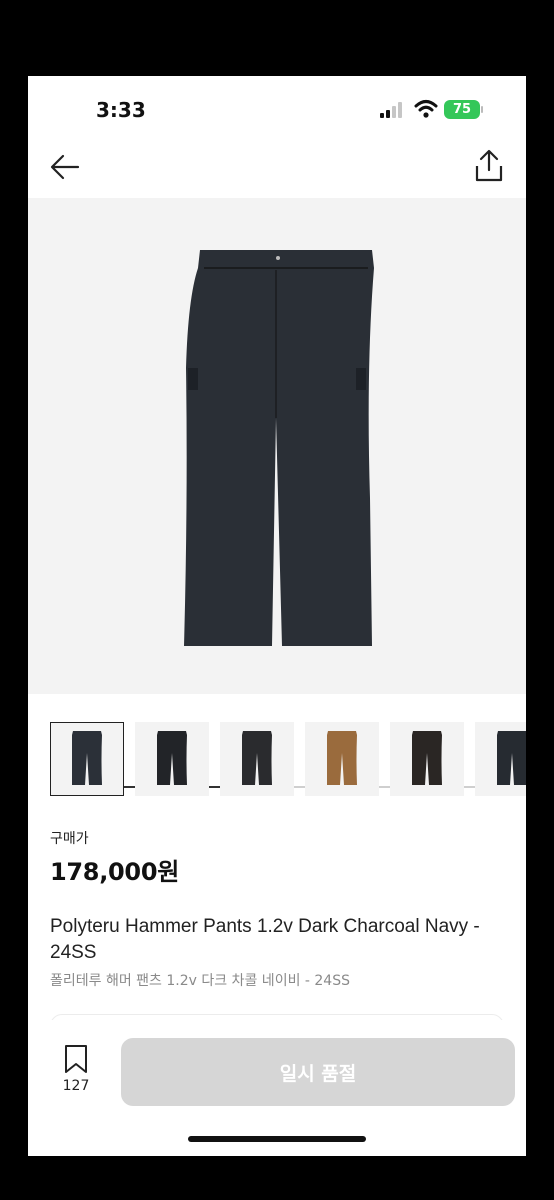 The width and height of the screenshot is (554, 1200). Describe the element at coordinates (121, 110) in the screenshot. I see `status-time: 3:33` at that location.